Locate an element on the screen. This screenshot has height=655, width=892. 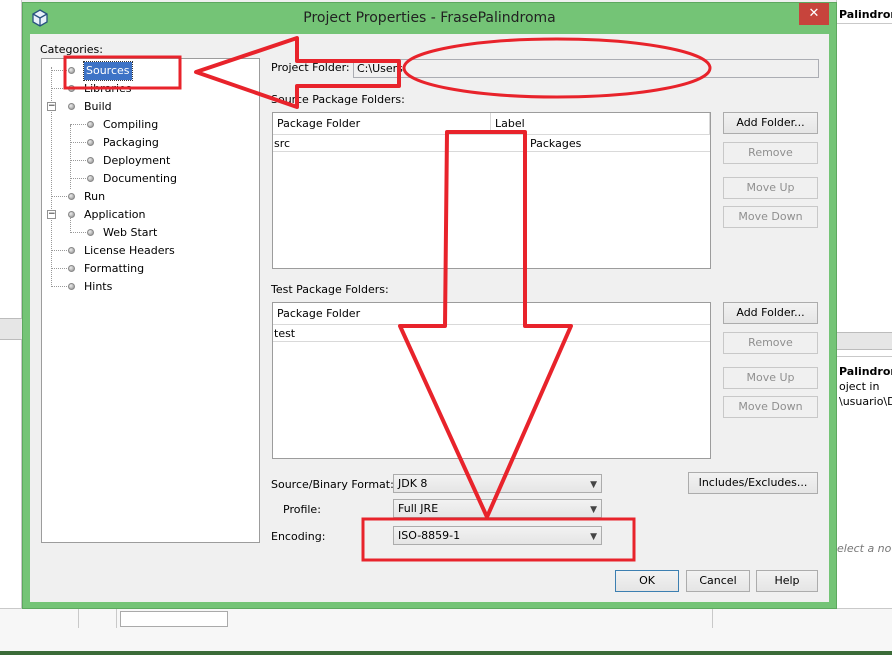
os-taskbar is located at coordinates (446, 653).